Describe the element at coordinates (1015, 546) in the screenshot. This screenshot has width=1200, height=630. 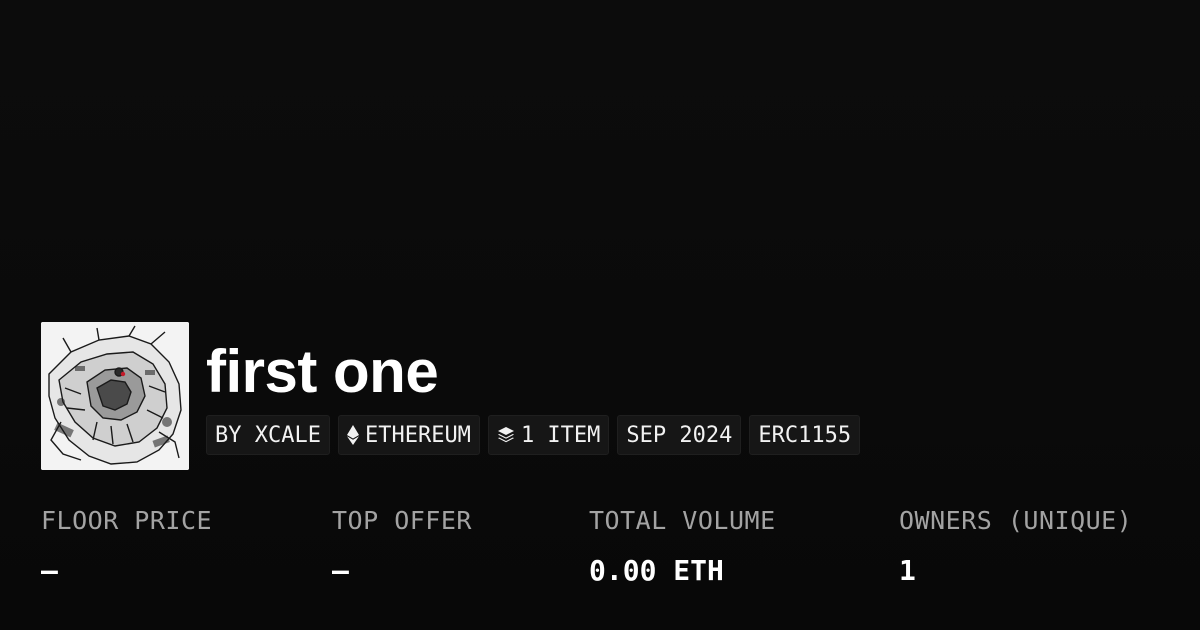
I see `owners-stat: OWNERS (UNIQUE) 1` at that location.